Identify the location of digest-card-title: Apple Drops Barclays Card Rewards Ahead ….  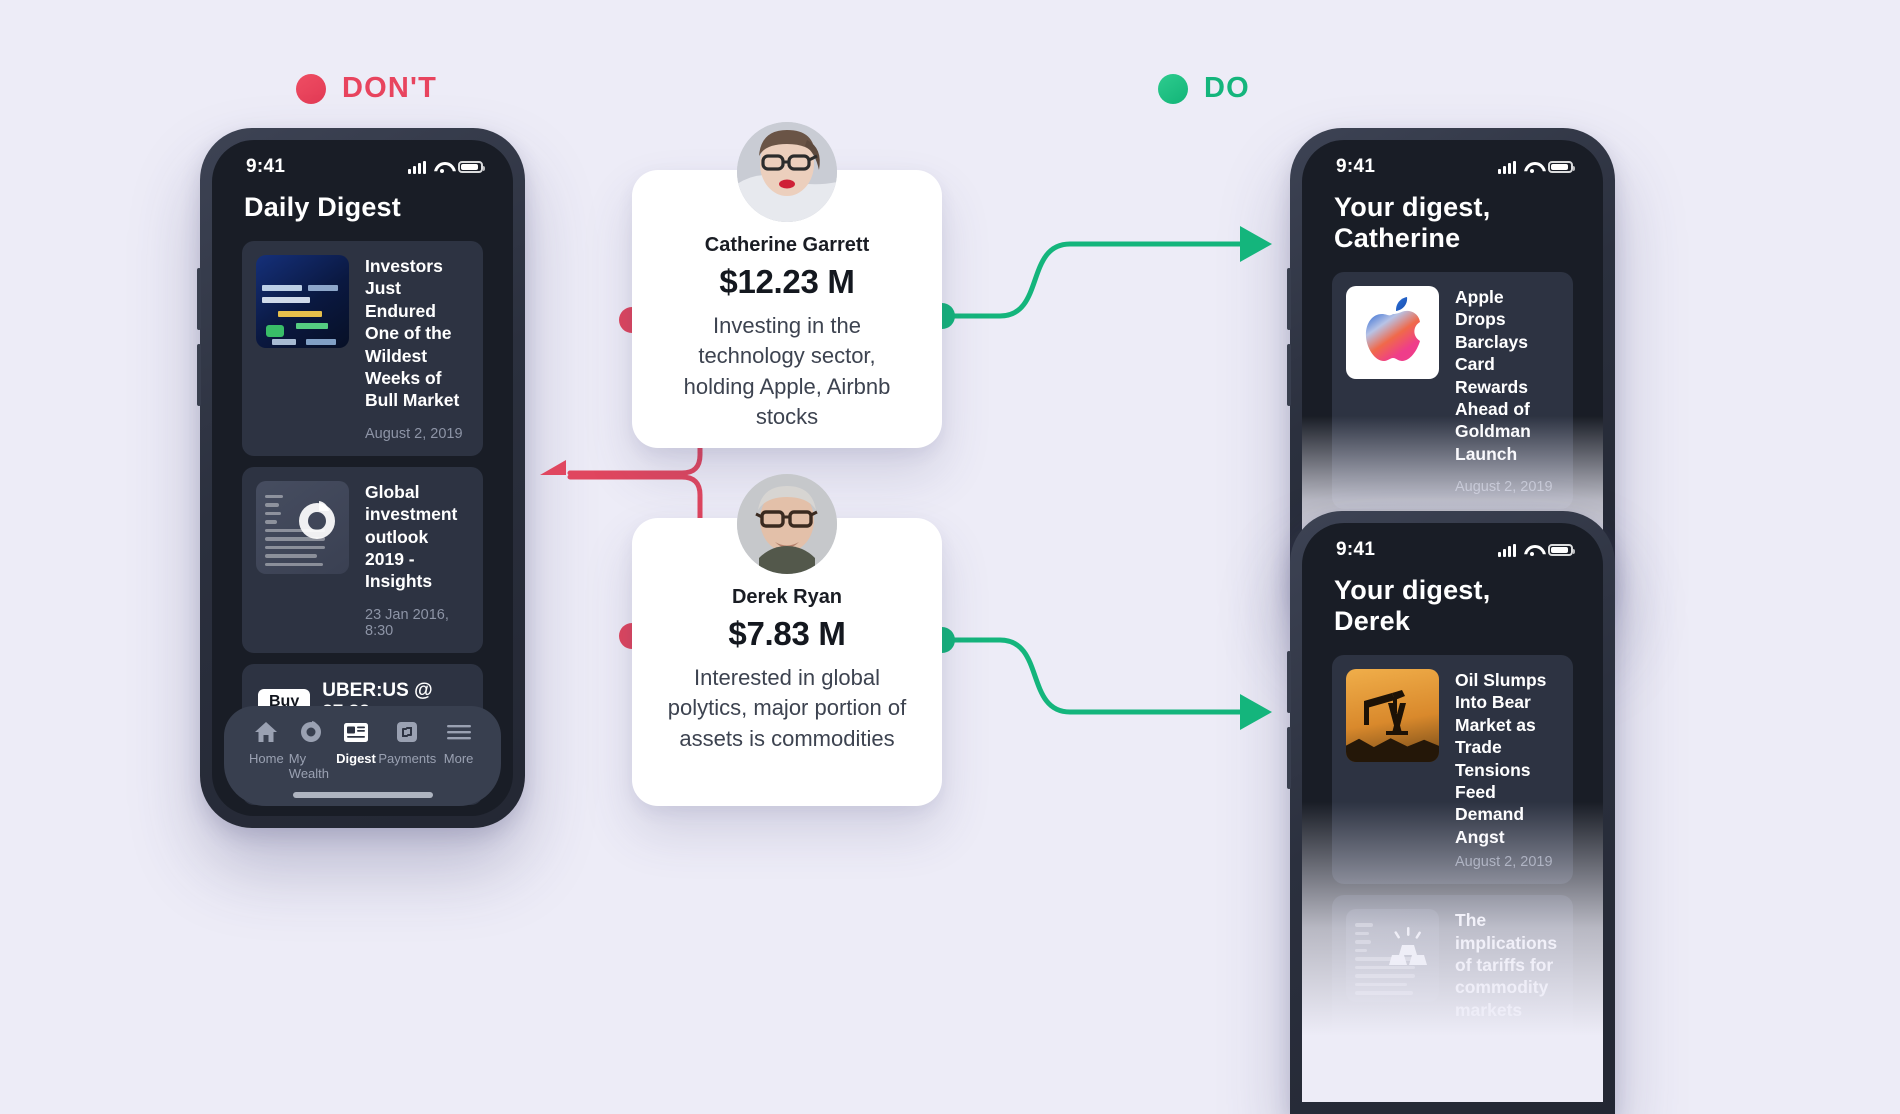
(1493, 375).